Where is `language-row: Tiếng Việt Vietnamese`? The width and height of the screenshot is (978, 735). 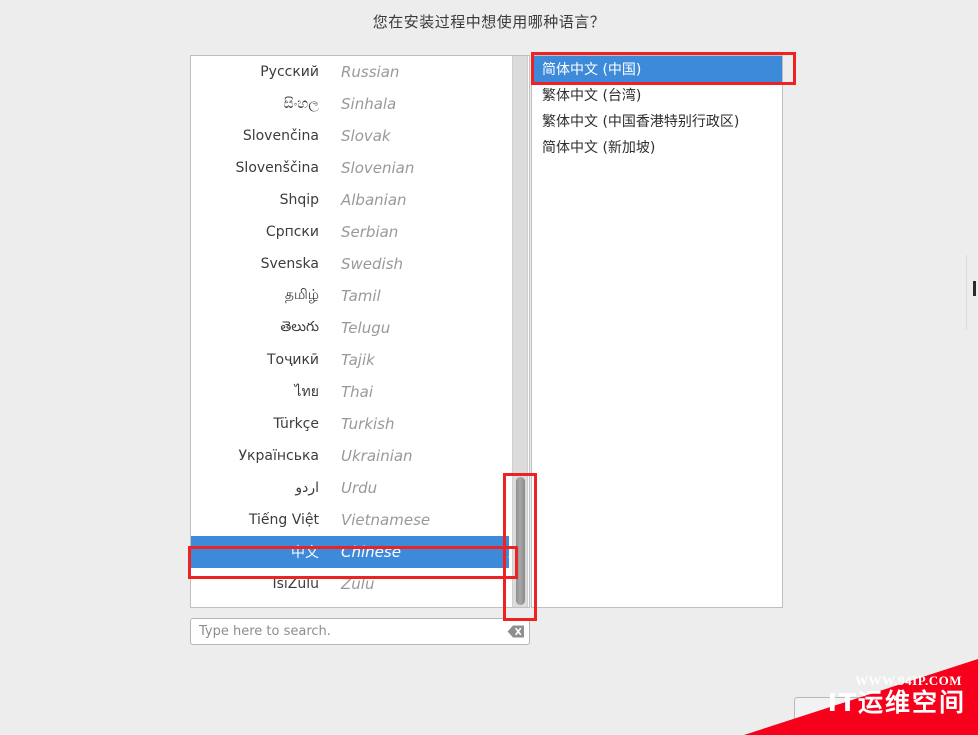
language-row: Tiếng Việt Vietnamese is located at coordinates (350, 520).